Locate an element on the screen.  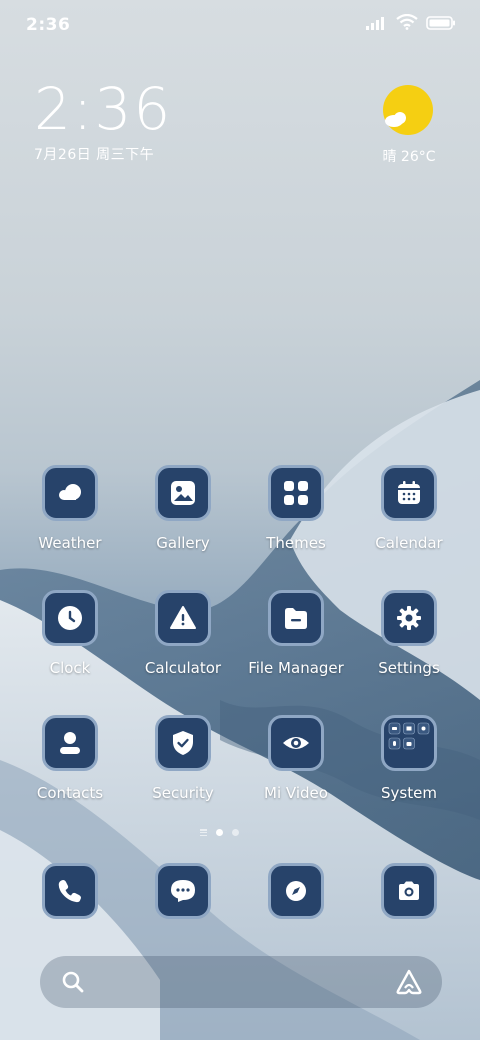
widget-time: 2:36 is located at coordinates (103, 109).